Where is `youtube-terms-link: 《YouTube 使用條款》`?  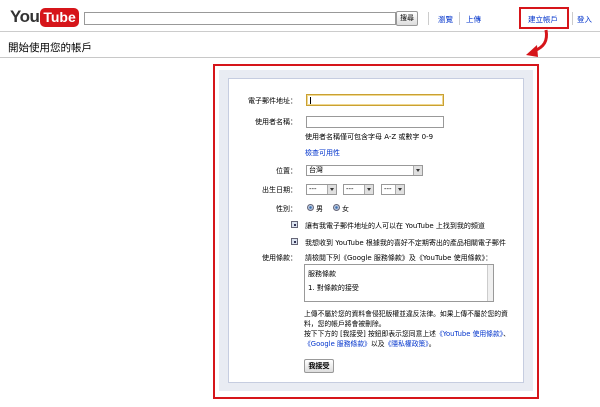 youtube-terms-link: 《YouTube 使用條款》 is located at coordinates (469, 334).